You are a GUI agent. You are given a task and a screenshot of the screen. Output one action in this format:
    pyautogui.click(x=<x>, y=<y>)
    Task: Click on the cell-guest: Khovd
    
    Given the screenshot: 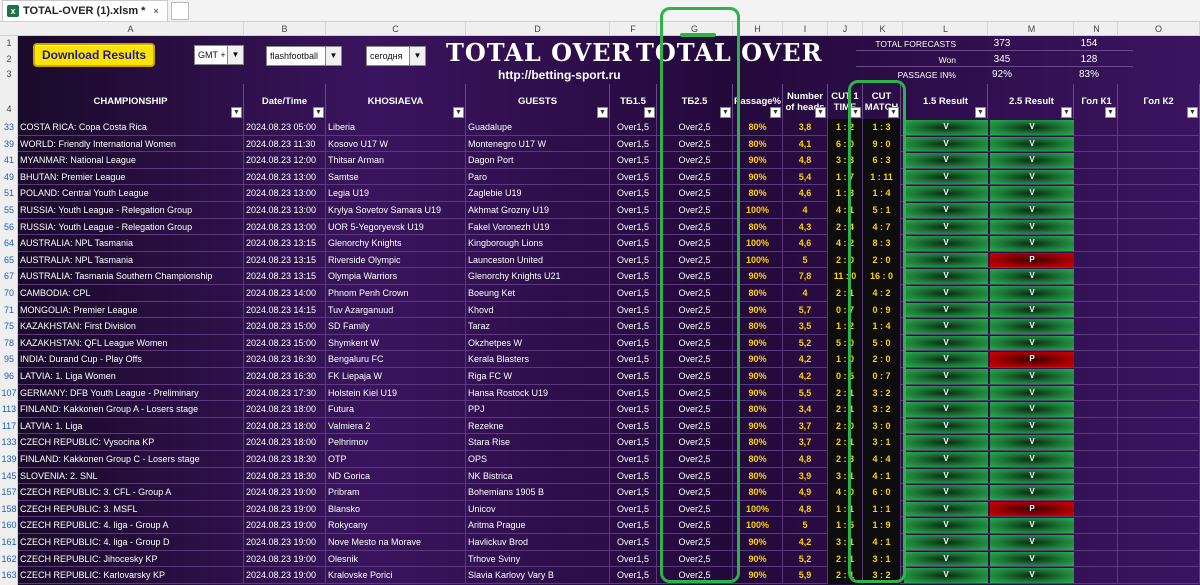 What is the action you would take?
    pyautogui.click(x=538, y=310)
    